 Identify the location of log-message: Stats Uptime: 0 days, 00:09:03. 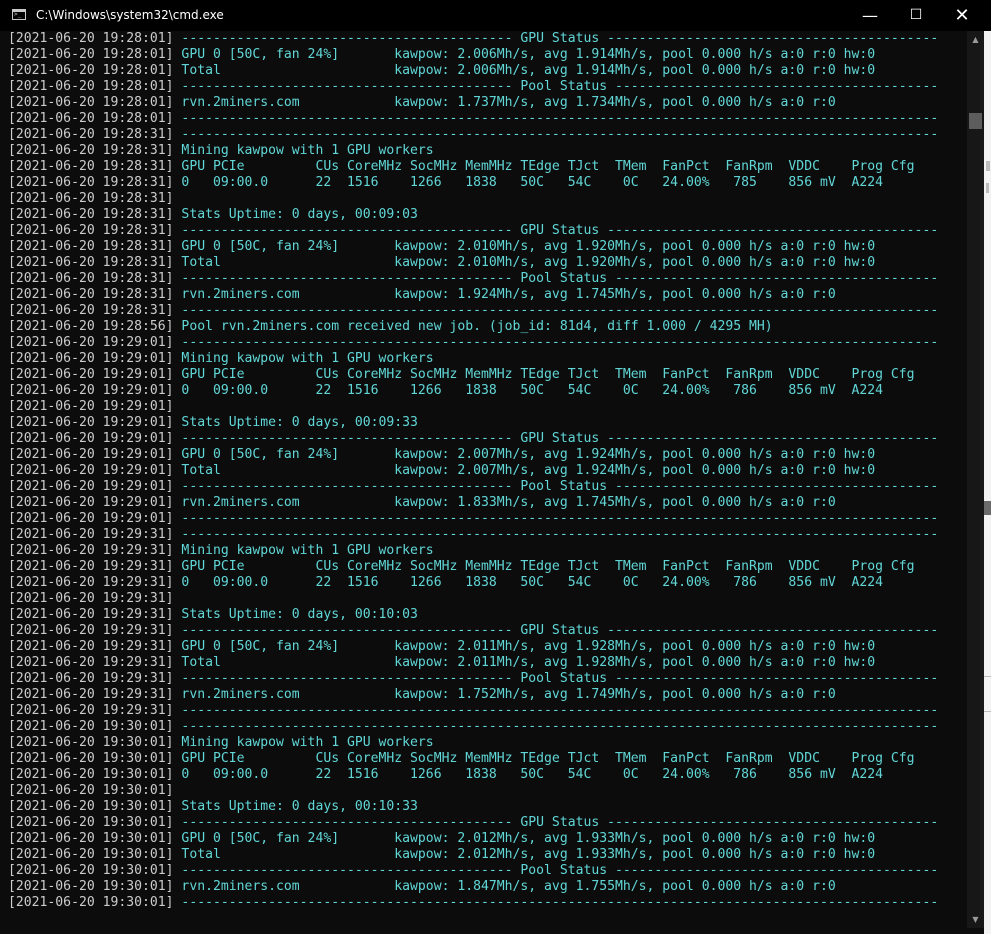
(295, 214).